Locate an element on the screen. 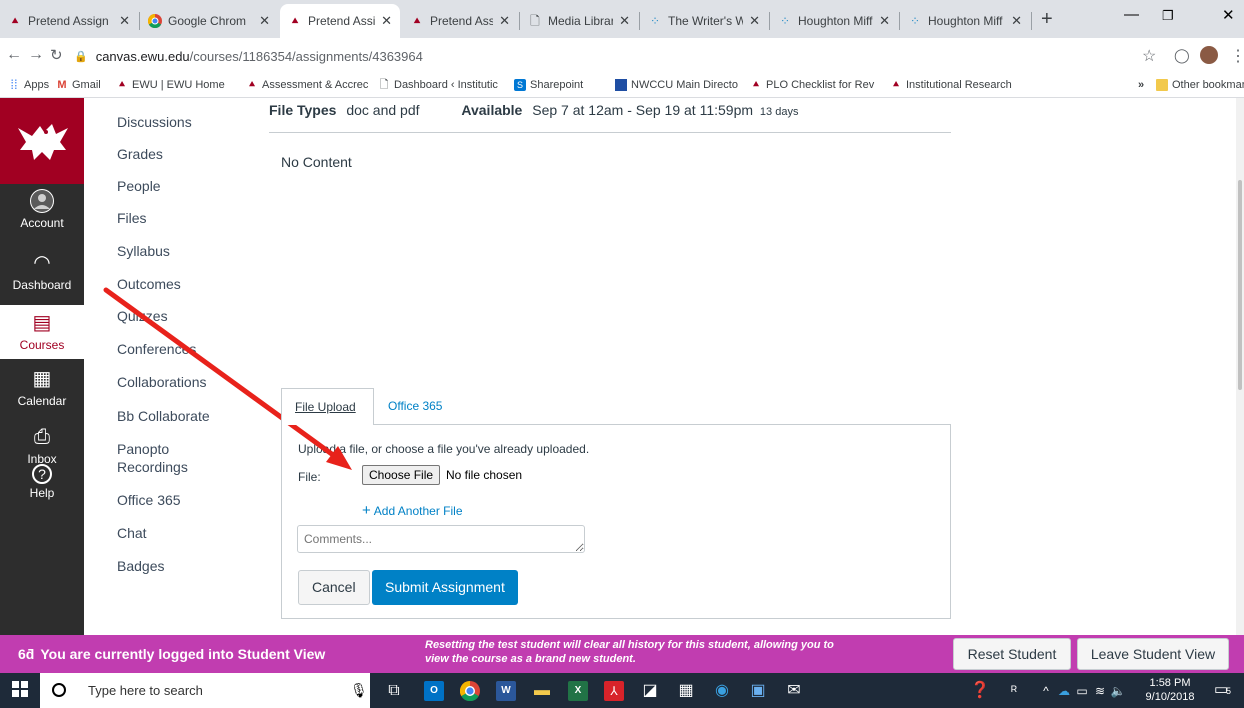  menu-dots-icon: ⋮ is located at coordinates (1237, 56).